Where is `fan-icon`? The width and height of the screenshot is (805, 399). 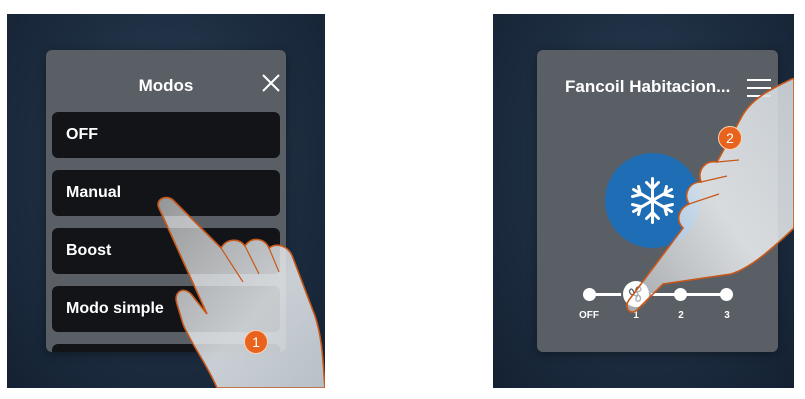 fan-icon is located at coordinates (635, 294).